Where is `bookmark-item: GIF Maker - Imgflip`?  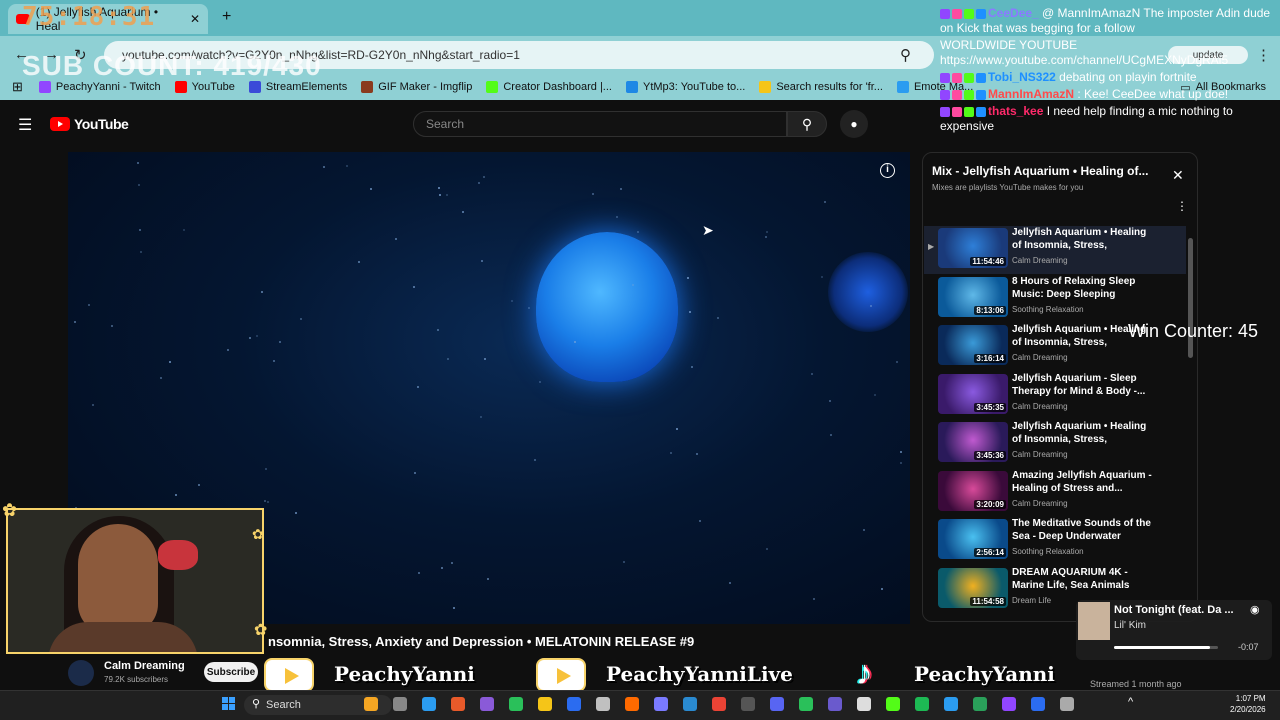
bookmark-item: GIF Maker - Imgflip is located at coordinates (416, 87).